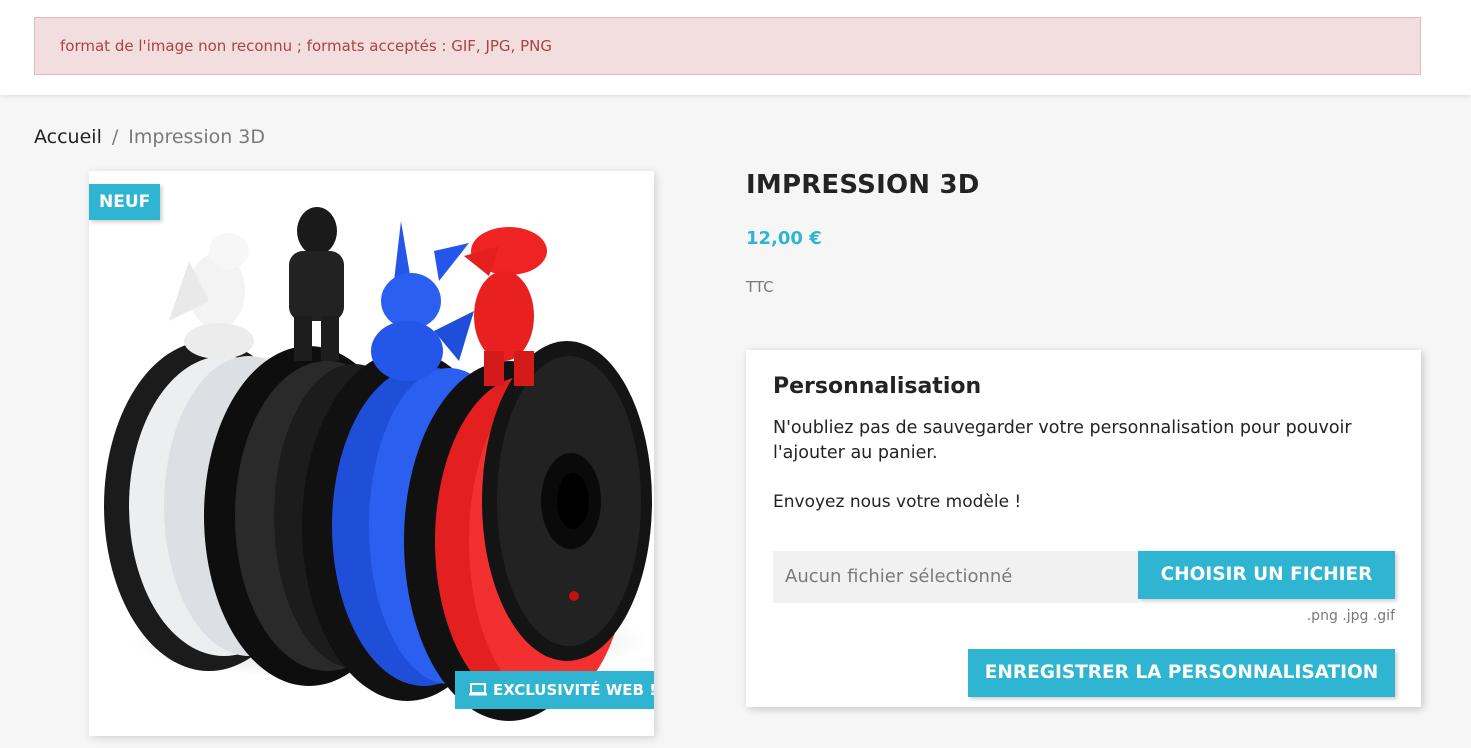  What do you see at coordinates (211, 296) in the screenshot?
I see `dragon-figurine-white` at bounding box center [211, 296].